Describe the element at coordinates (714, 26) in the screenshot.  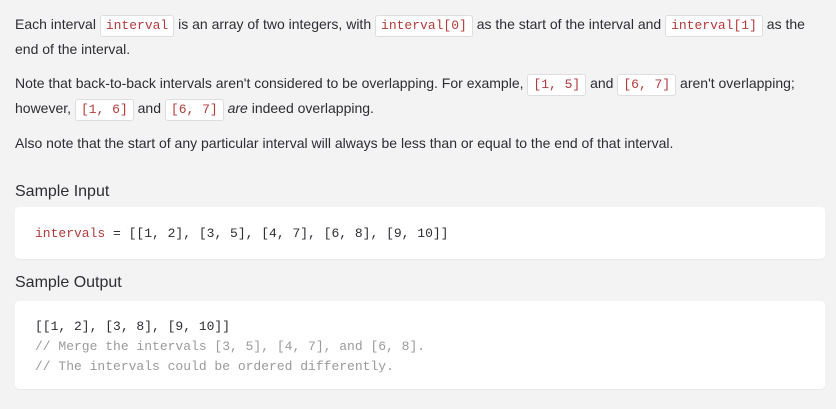
I see `inline-code-interval-1: interval[1]` at that location.